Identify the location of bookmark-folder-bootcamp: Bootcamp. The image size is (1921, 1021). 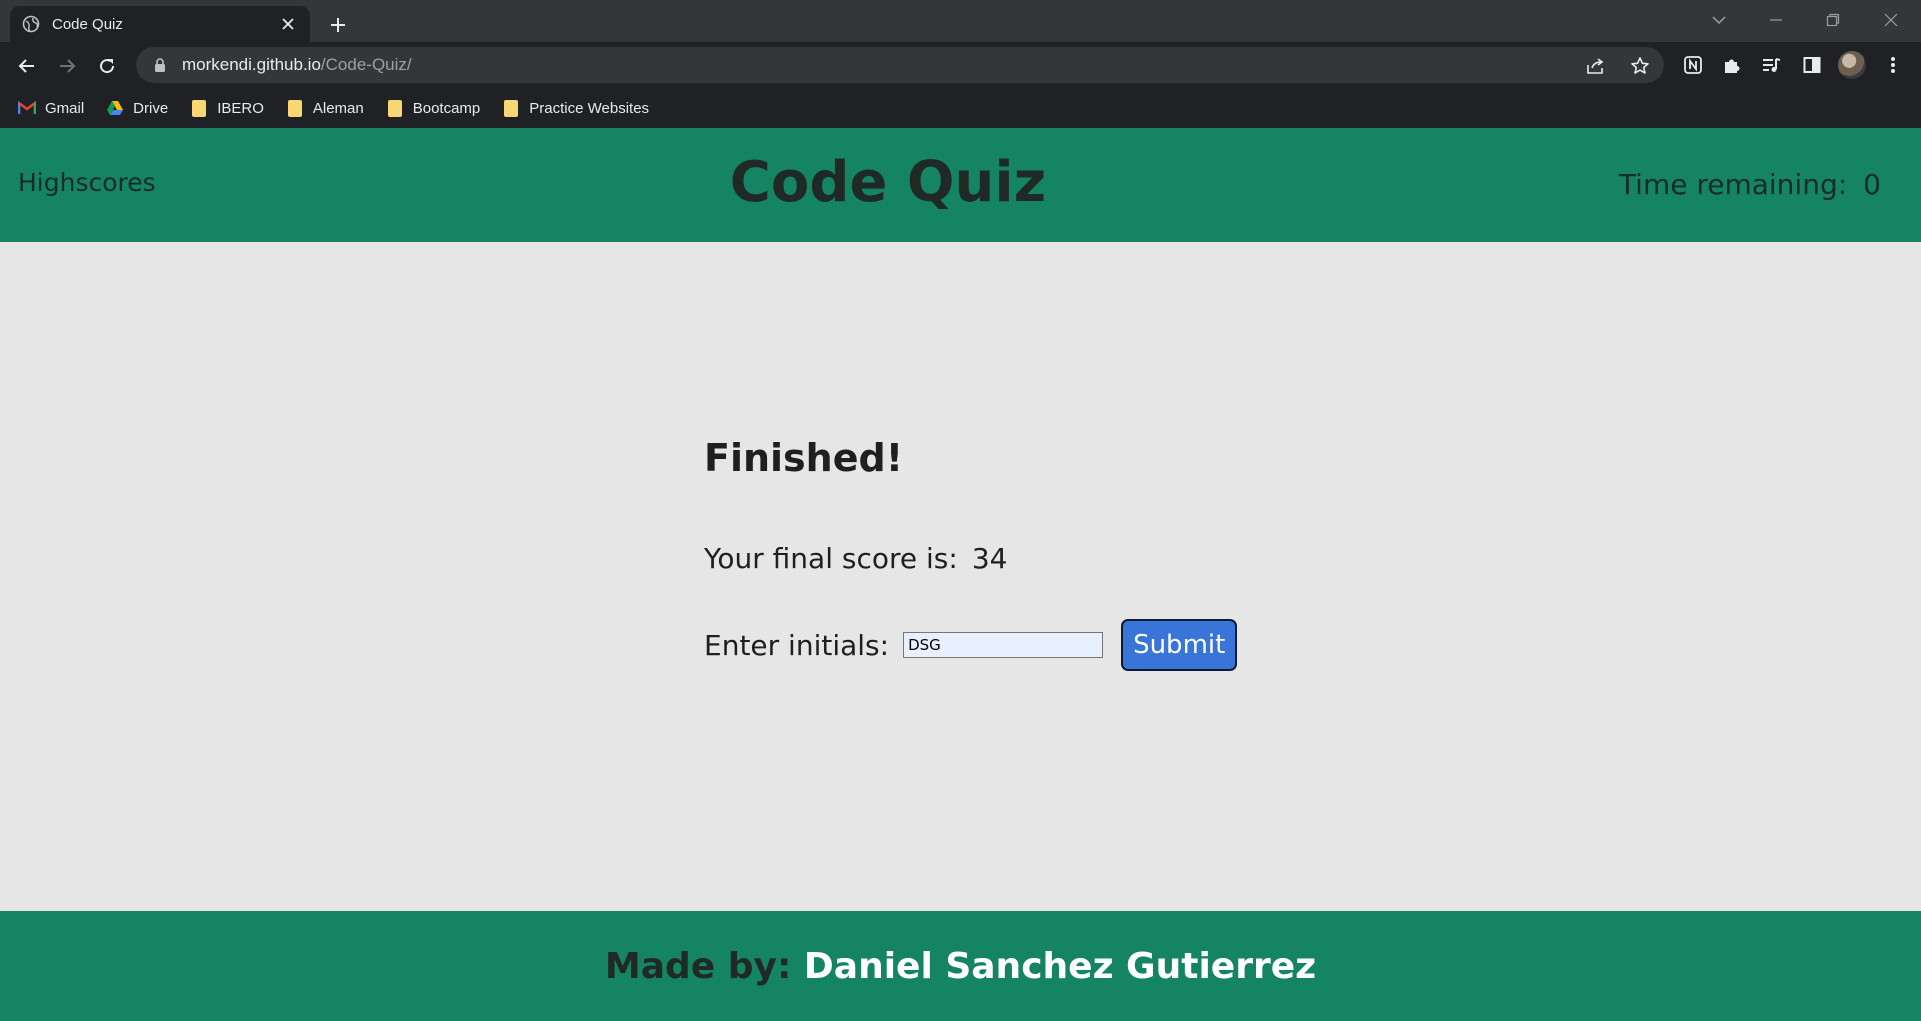
(433, 108).